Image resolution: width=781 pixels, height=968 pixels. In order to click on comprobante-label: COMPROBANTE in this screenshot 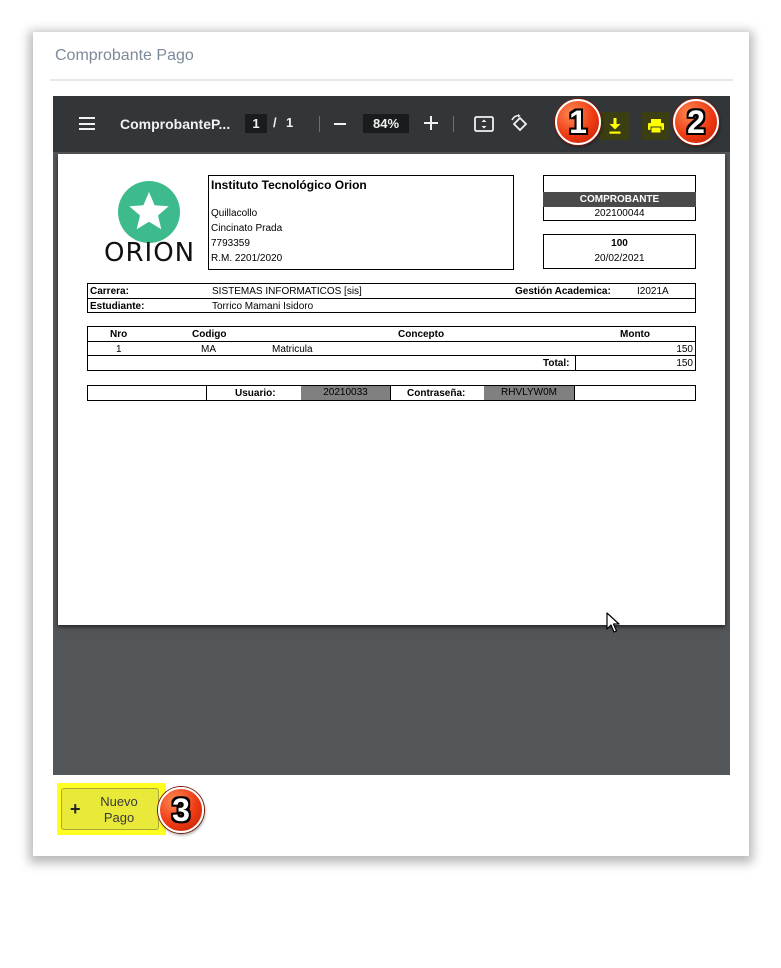, I will do `click(619, 199)`.